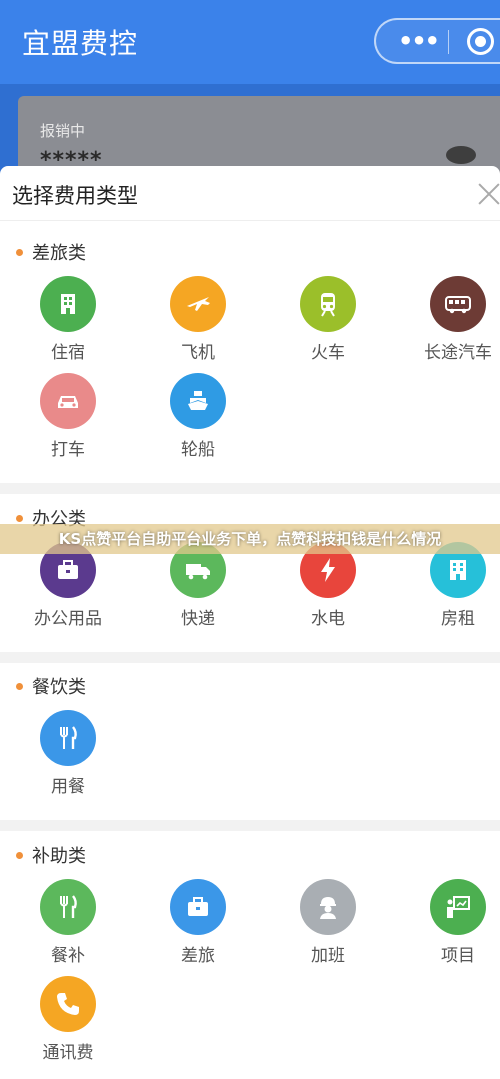 The image size is (500, 1079). What do you see at coordinates (328, 956) in the screenshot?
I see `item-label: 加班` at bounding box center [328, 956].